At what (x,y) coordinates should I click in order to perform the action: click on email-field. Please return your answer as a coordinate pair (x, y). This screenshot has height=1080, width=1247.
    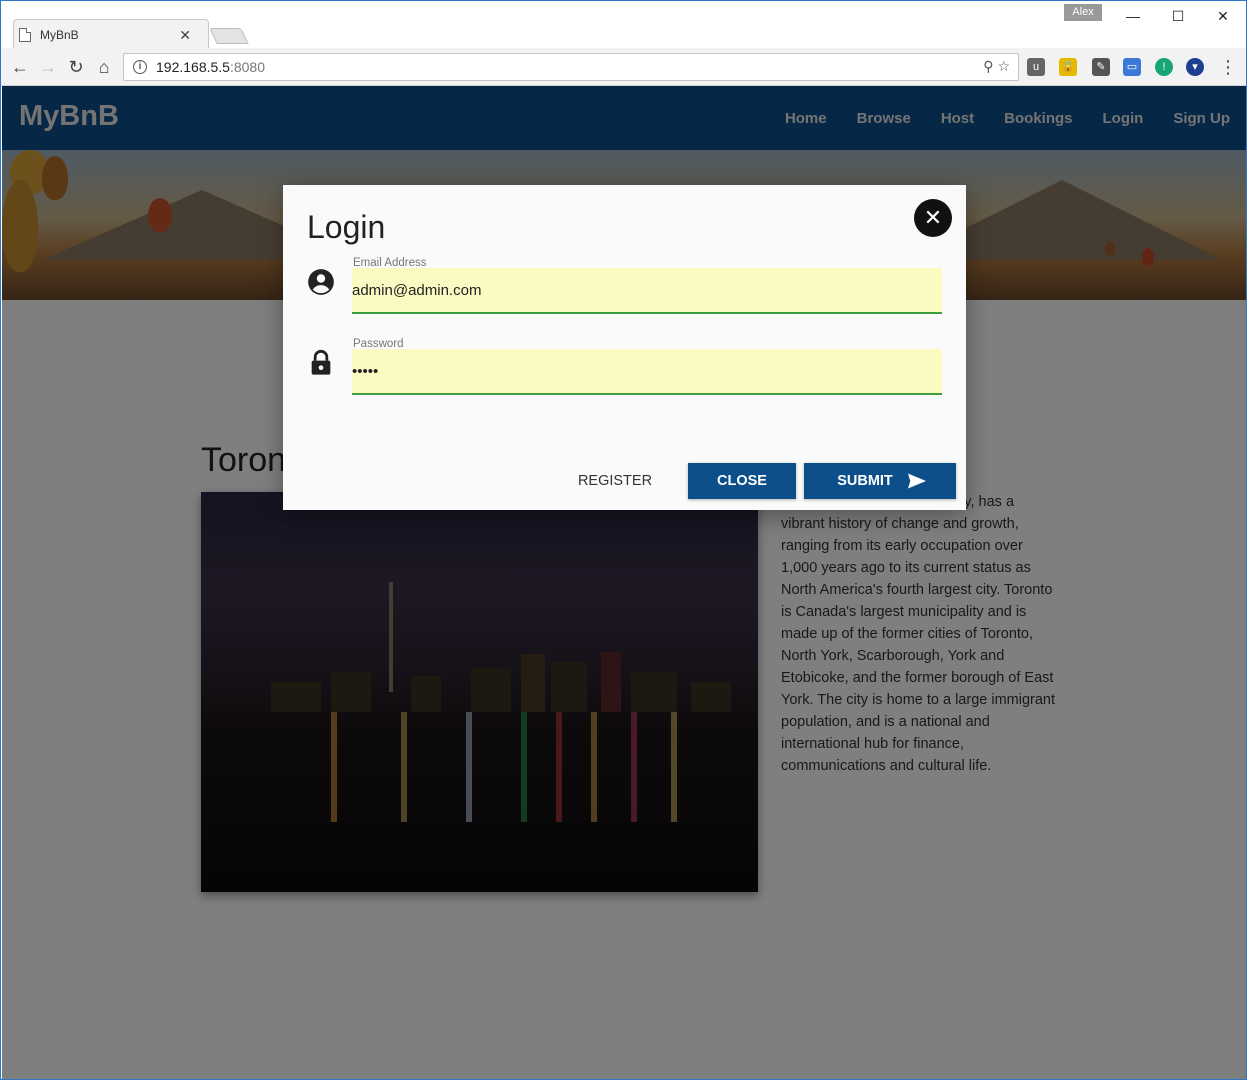
    Looking at the image, I should click on (647, 290).